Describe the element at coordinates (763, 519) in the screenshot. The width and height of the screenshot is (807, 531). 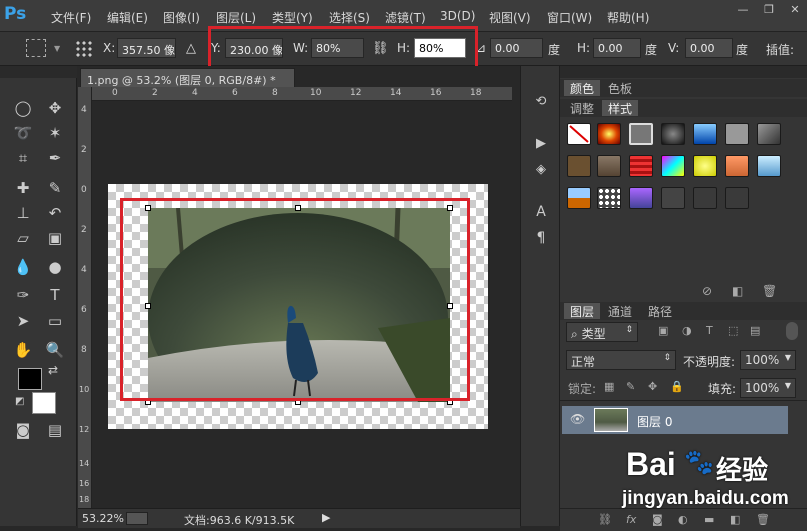
I see `delete-layer-icon: 🗑` at that location.